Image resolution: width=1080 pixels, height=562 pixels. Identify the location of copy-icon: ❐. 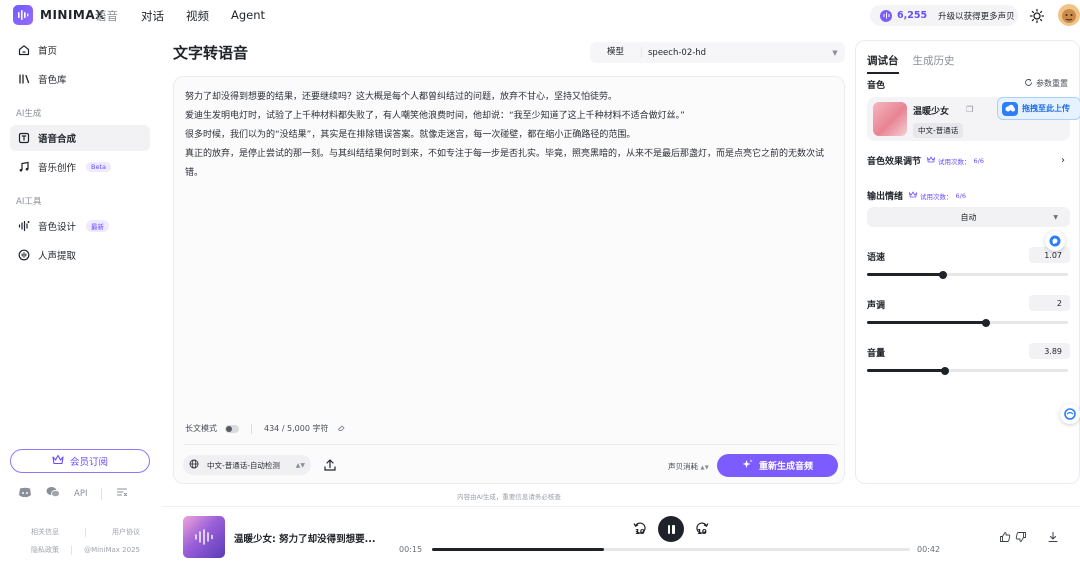
(969, 109).